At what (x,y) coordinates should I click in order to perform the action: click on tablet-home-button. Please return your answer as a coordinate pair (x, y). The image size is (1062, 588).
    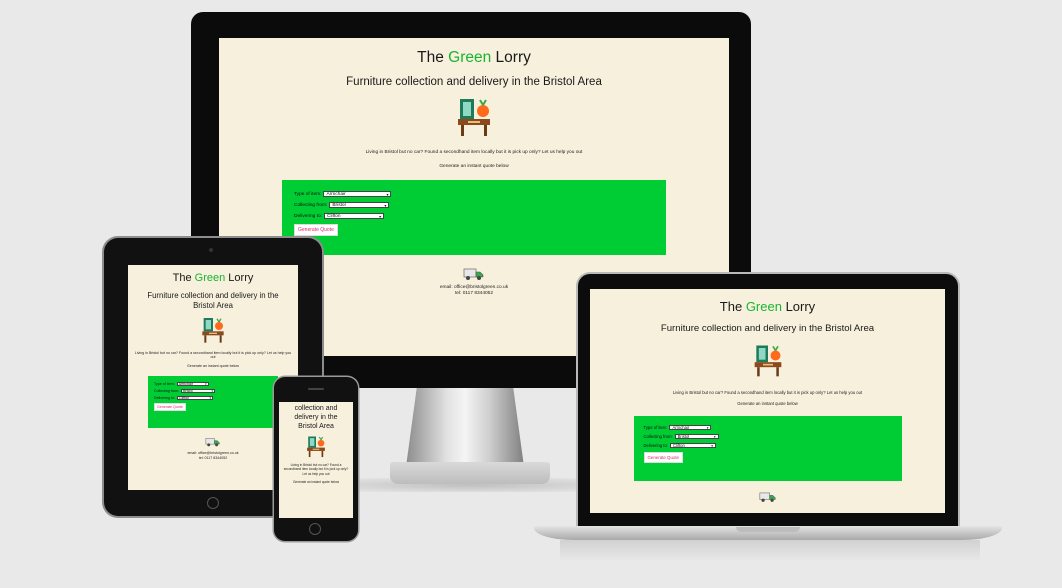
    Looking at the image, I should click on (213, 503).